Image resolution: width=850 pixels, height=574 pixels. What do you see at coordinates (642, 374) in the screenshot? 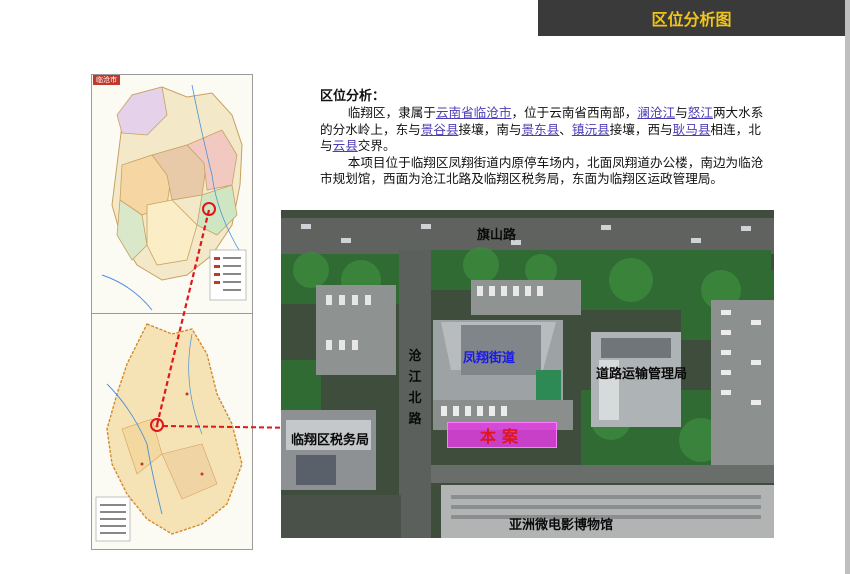
I see `label-road-transport-bureau: 道路运输管理局` at bounding box center [642, 374].